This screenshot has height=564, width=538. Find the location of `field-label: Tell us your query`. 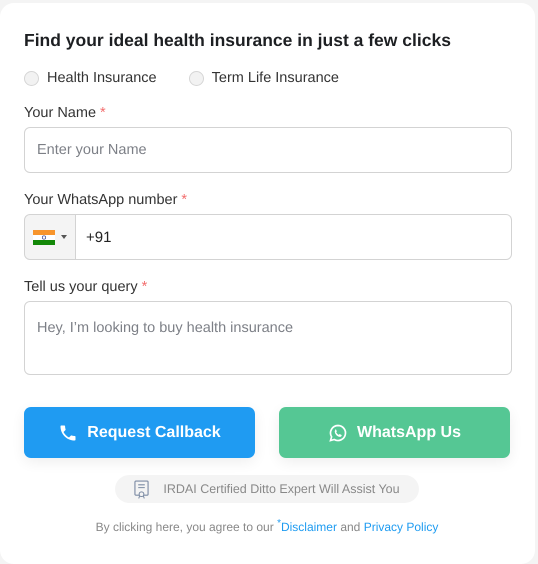

field-label: Tell us your query is located at coordinates (81, 287).